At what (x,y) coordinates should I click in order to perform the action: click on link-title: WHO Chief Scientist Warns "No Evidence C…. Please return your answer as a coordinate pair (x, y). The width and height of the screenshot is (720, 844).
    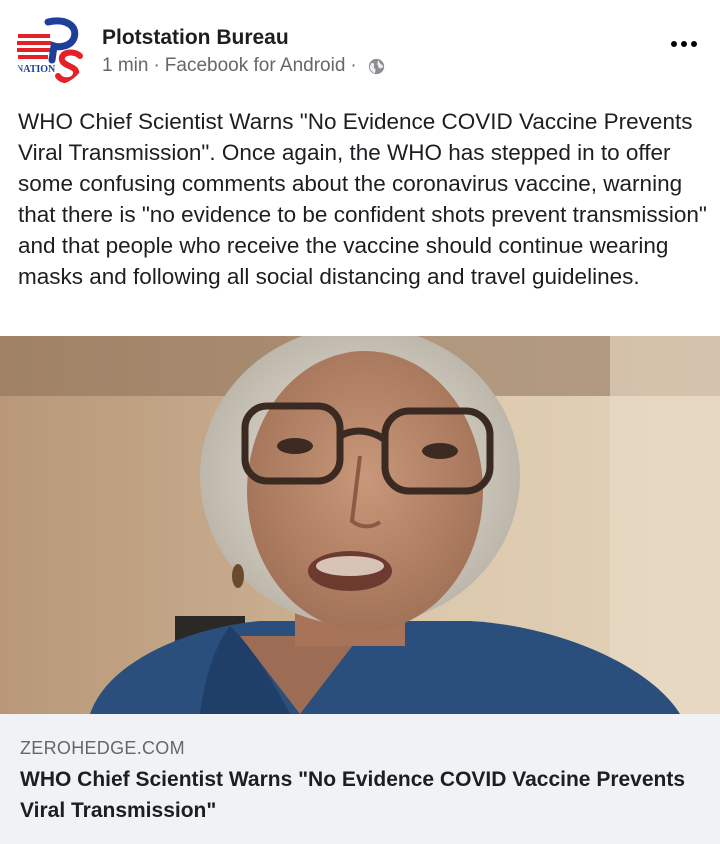
    Looking at the image, I should click on (360, 795).